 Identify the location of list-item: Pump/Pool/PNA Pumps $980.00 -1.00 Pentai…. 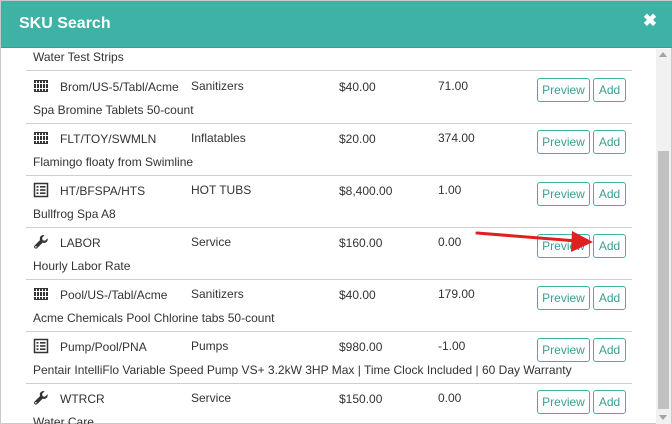
(329, 358).